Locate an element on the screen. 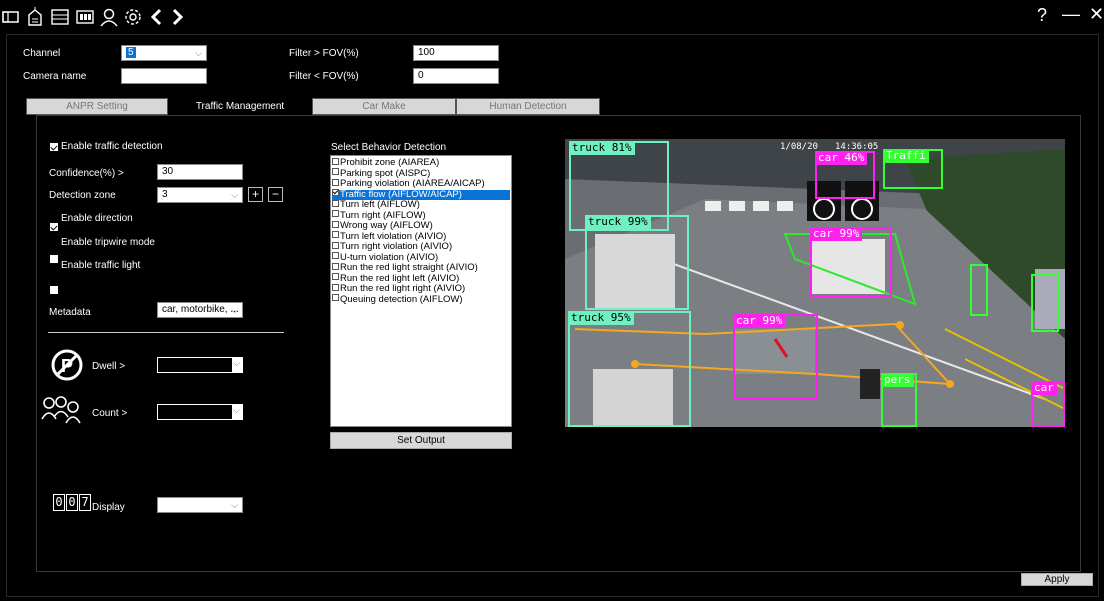  people-count-icon is located at coordinates (62, 412).